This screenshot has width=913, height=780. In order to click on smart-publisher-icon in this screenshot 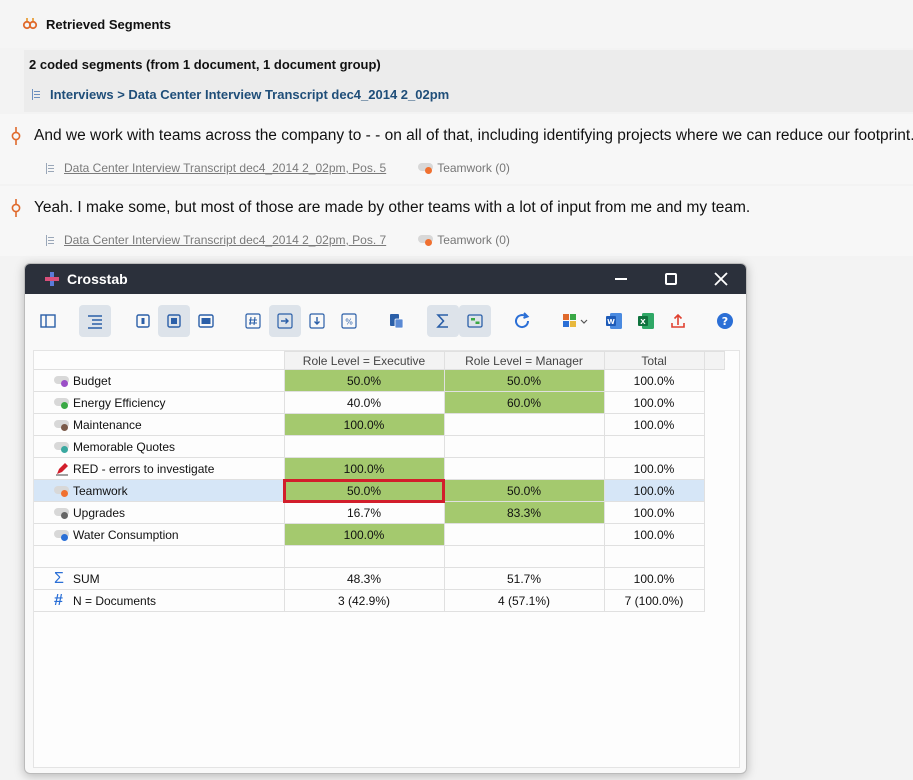, I will do `click(575, 320)`.